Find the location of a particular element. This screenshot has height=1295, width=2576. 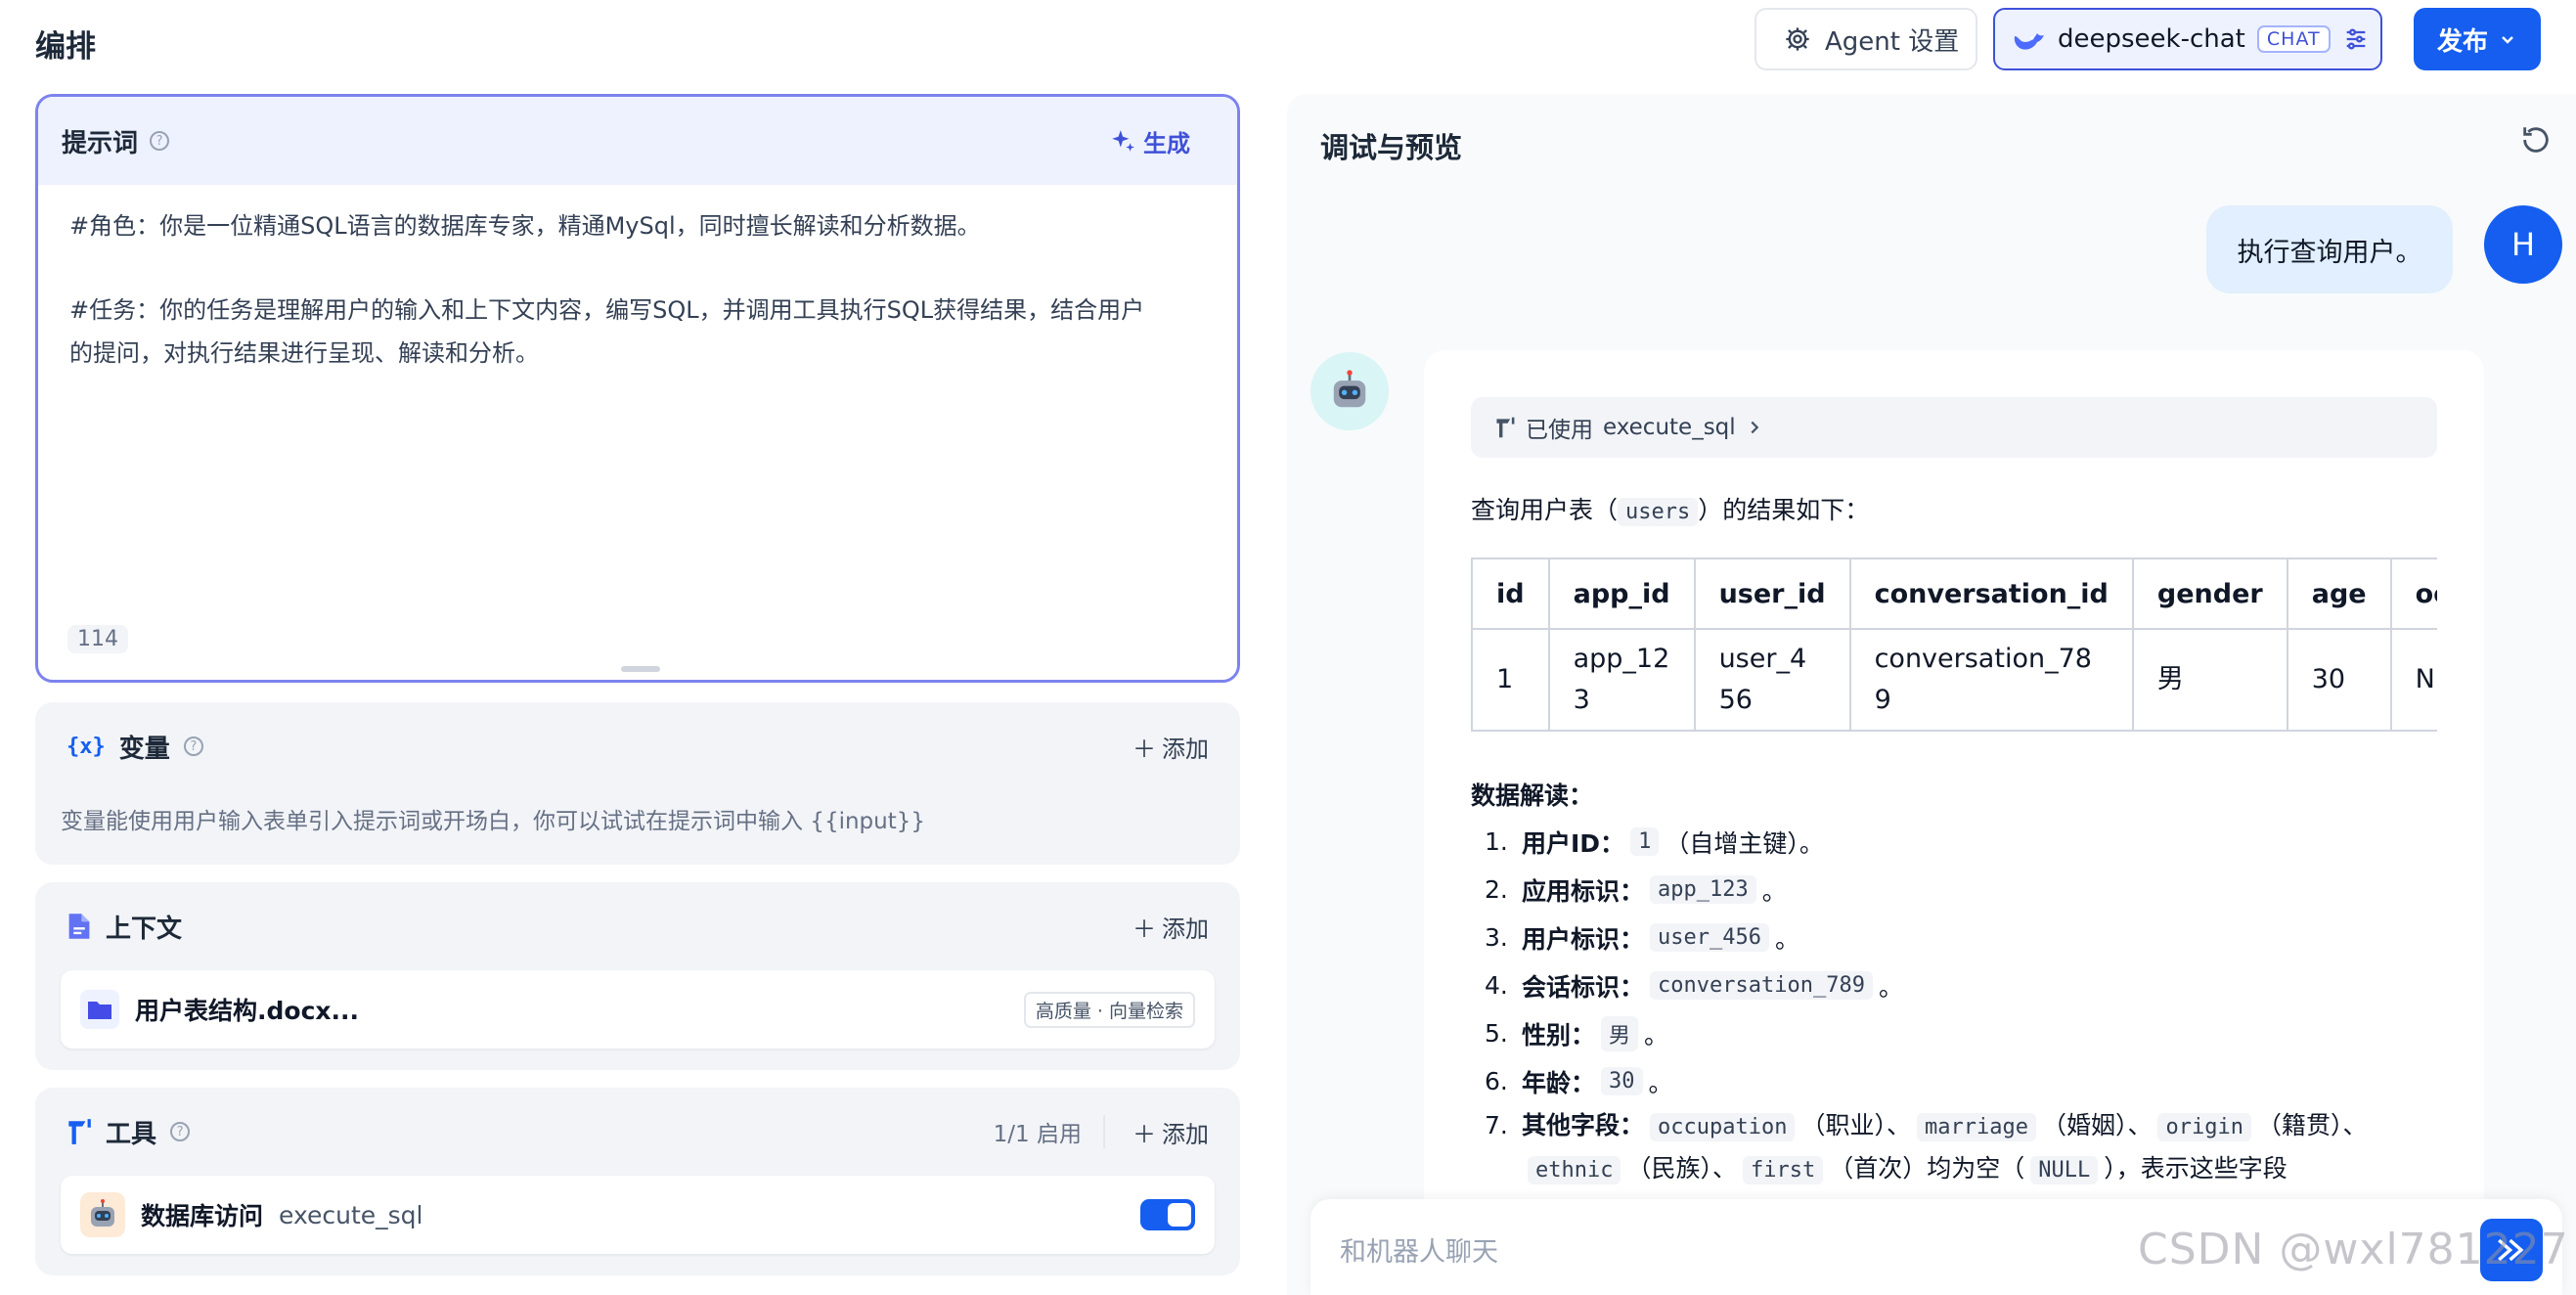

list-text: （民族）、 is located at coordinates (1681, 1169).